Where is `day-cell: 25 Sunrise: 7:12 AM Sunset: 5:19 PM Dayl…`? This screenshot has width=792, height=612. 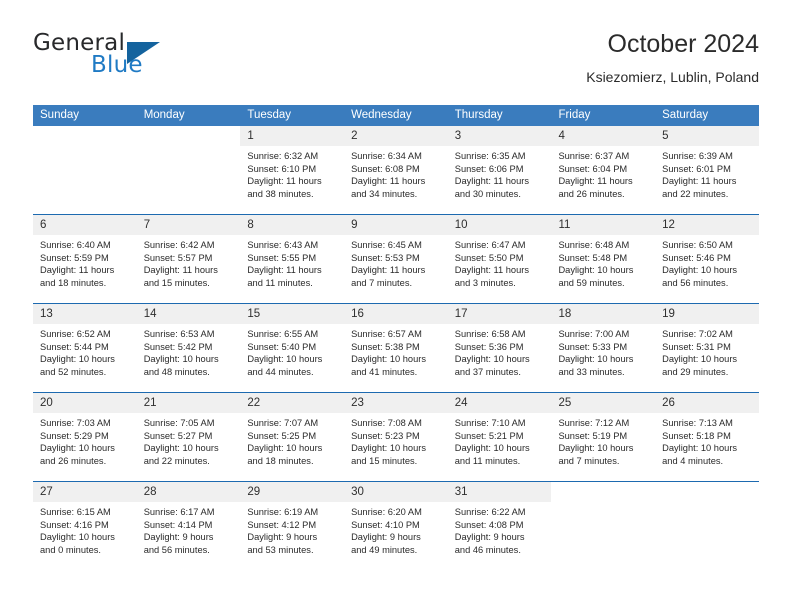
day-cell: 25 Sunrise: 7:12 AM Sunset: 5:19 PM Dayl… is located at coordinates (603, 437).